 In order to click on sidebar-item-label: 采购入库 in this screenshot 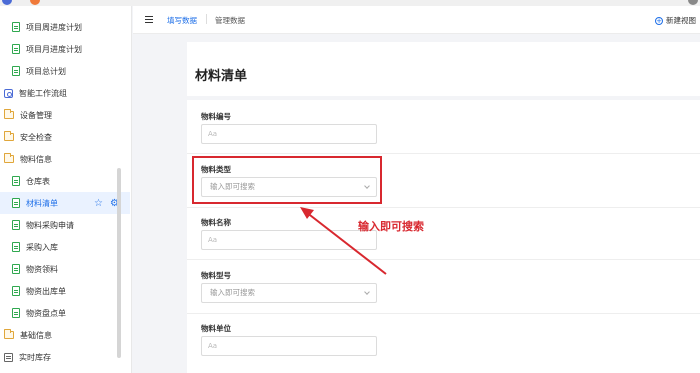, I will do `click(42, 247)`.